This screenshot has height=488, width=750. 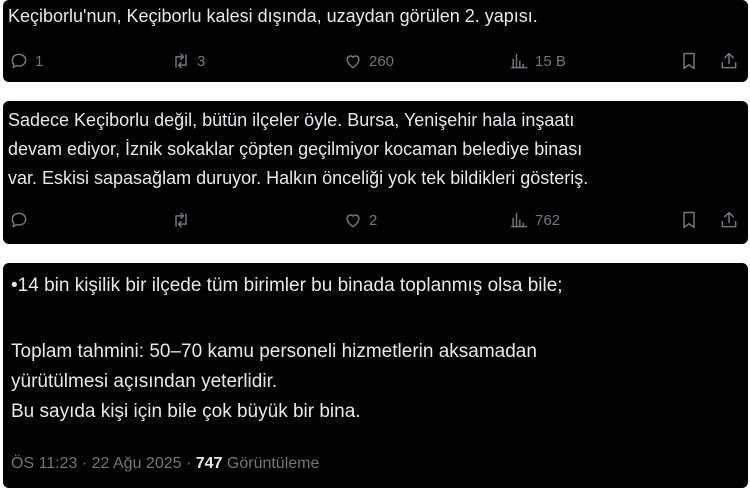 What do you see at coordinates (550, 61) in the screenshot?
I see `views-count: 15 B` at bounding box center [550, 61].